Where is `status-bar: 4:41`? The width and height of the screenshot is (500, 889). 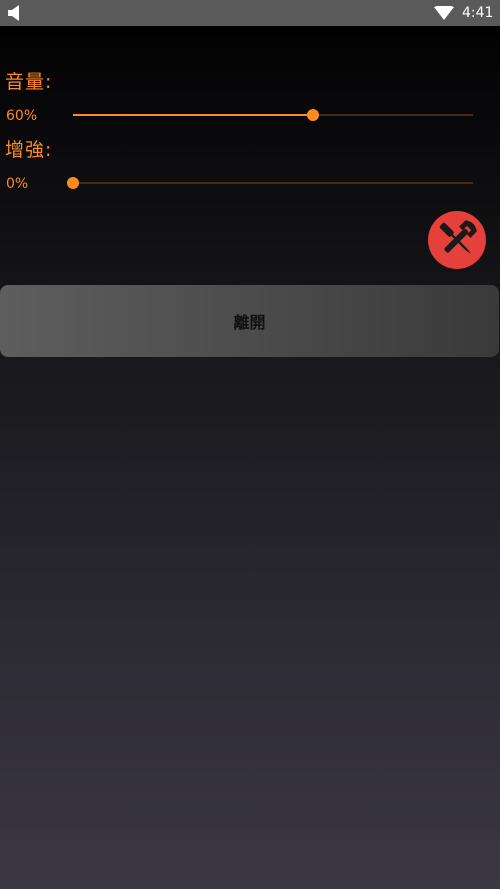
status-bar: 4:41 is located at coordinates (250, 13).